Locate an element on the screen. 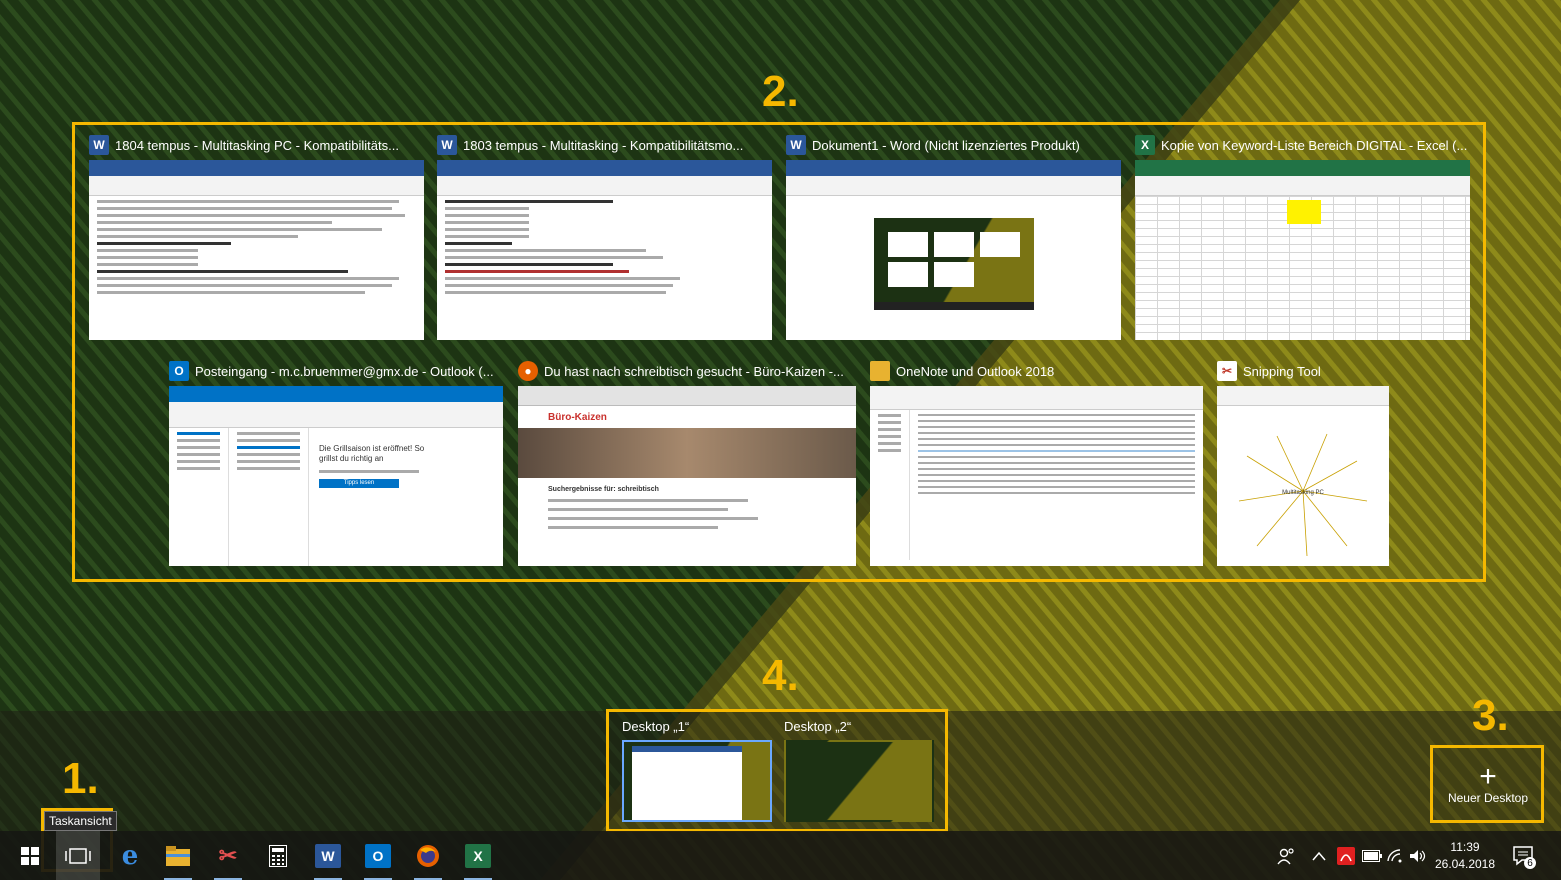 This screenshot has width=1561, height=880. taskbar: e ✂ W O X 11:39 26.04.2018 6 is located at coordinates (780, 855).